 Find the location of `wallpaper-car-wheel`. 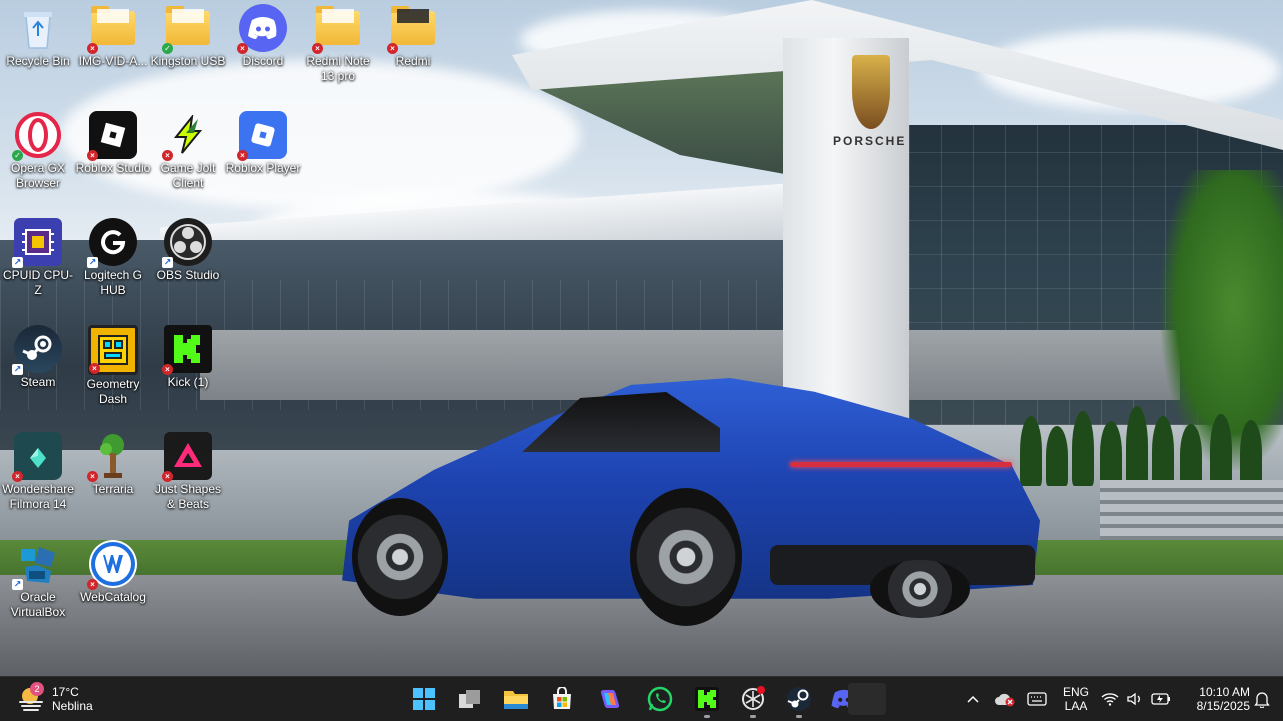

wallpaper-car-wheel is located at coordinates (920, 589).